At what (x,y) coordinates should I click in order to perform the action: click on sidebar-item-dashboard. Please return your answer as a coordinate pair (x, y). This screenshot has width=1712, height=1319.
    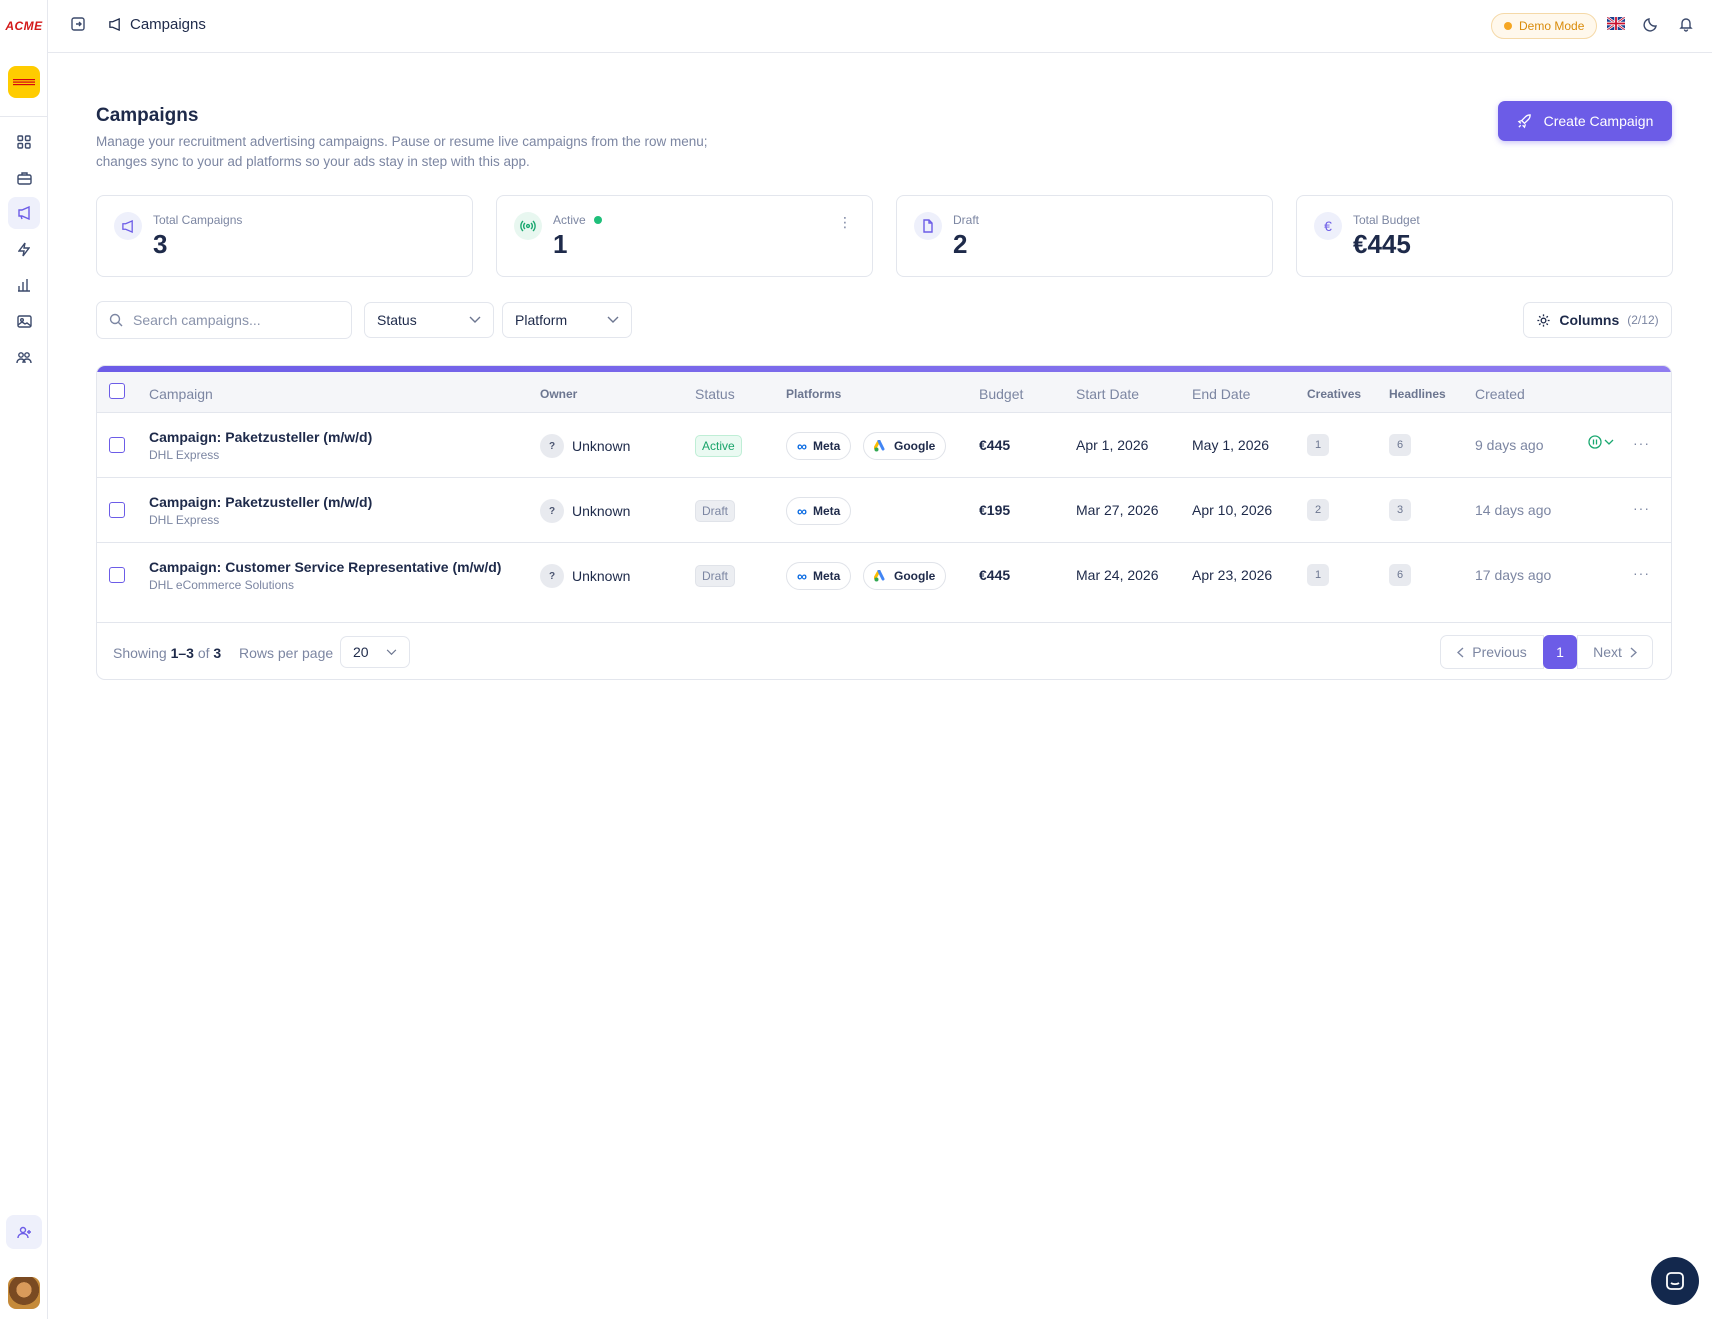
    Looking at the image, I should click on (24, 142).